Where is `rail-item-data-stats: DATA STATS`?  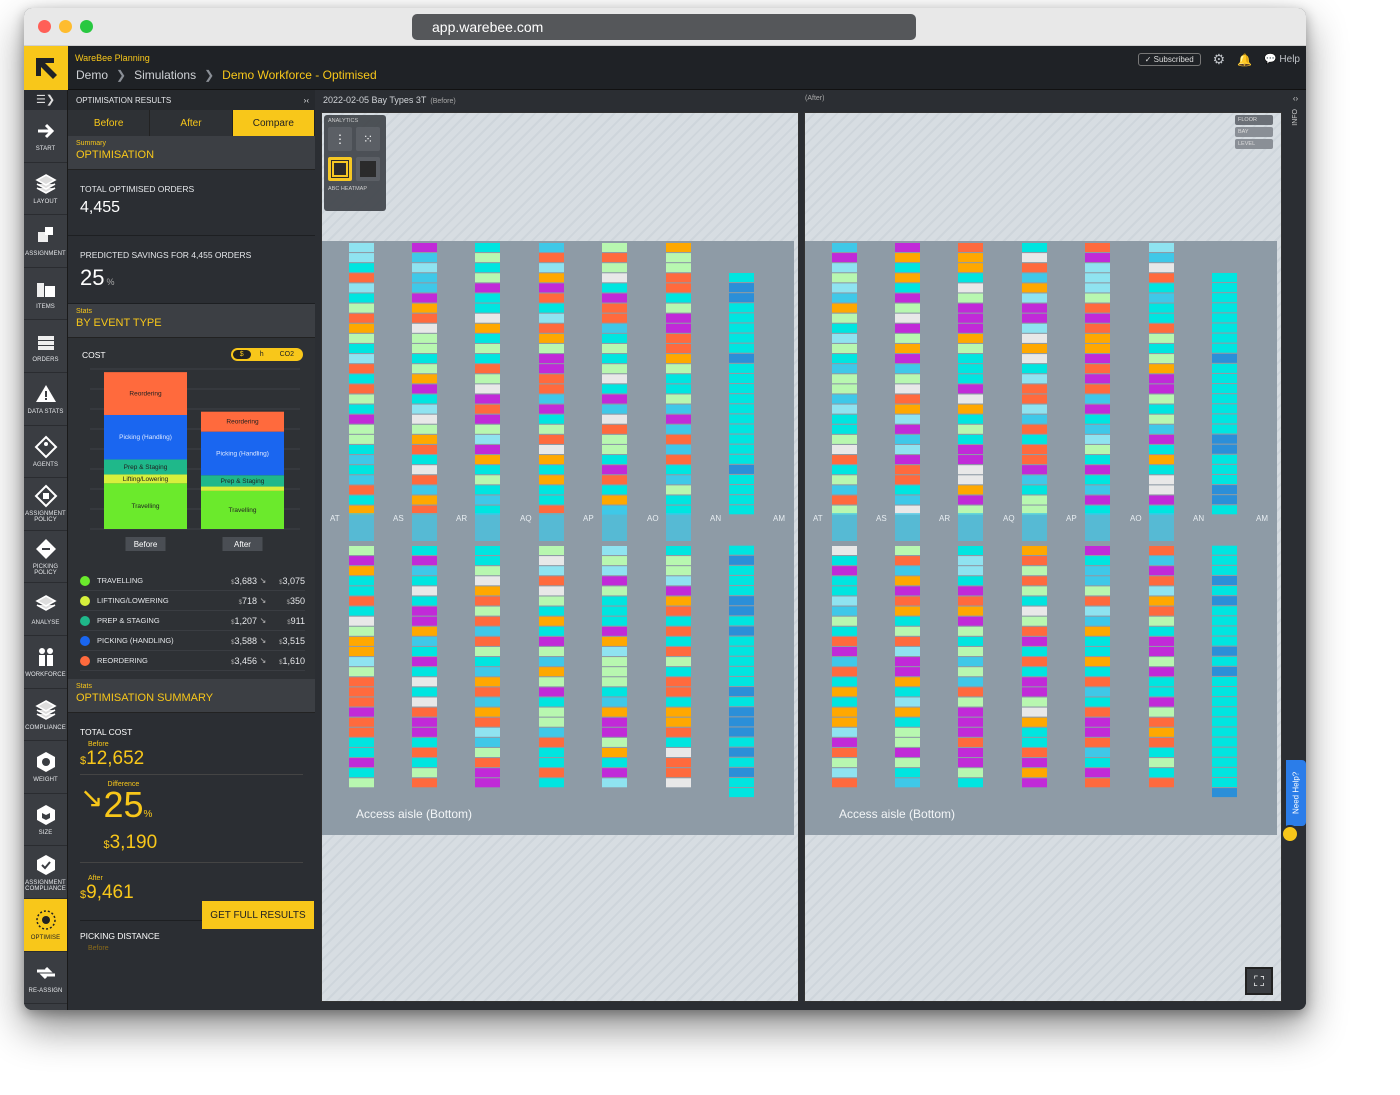 rail-item-data-stats: DATA STATS is located at coordinates (45, 399).